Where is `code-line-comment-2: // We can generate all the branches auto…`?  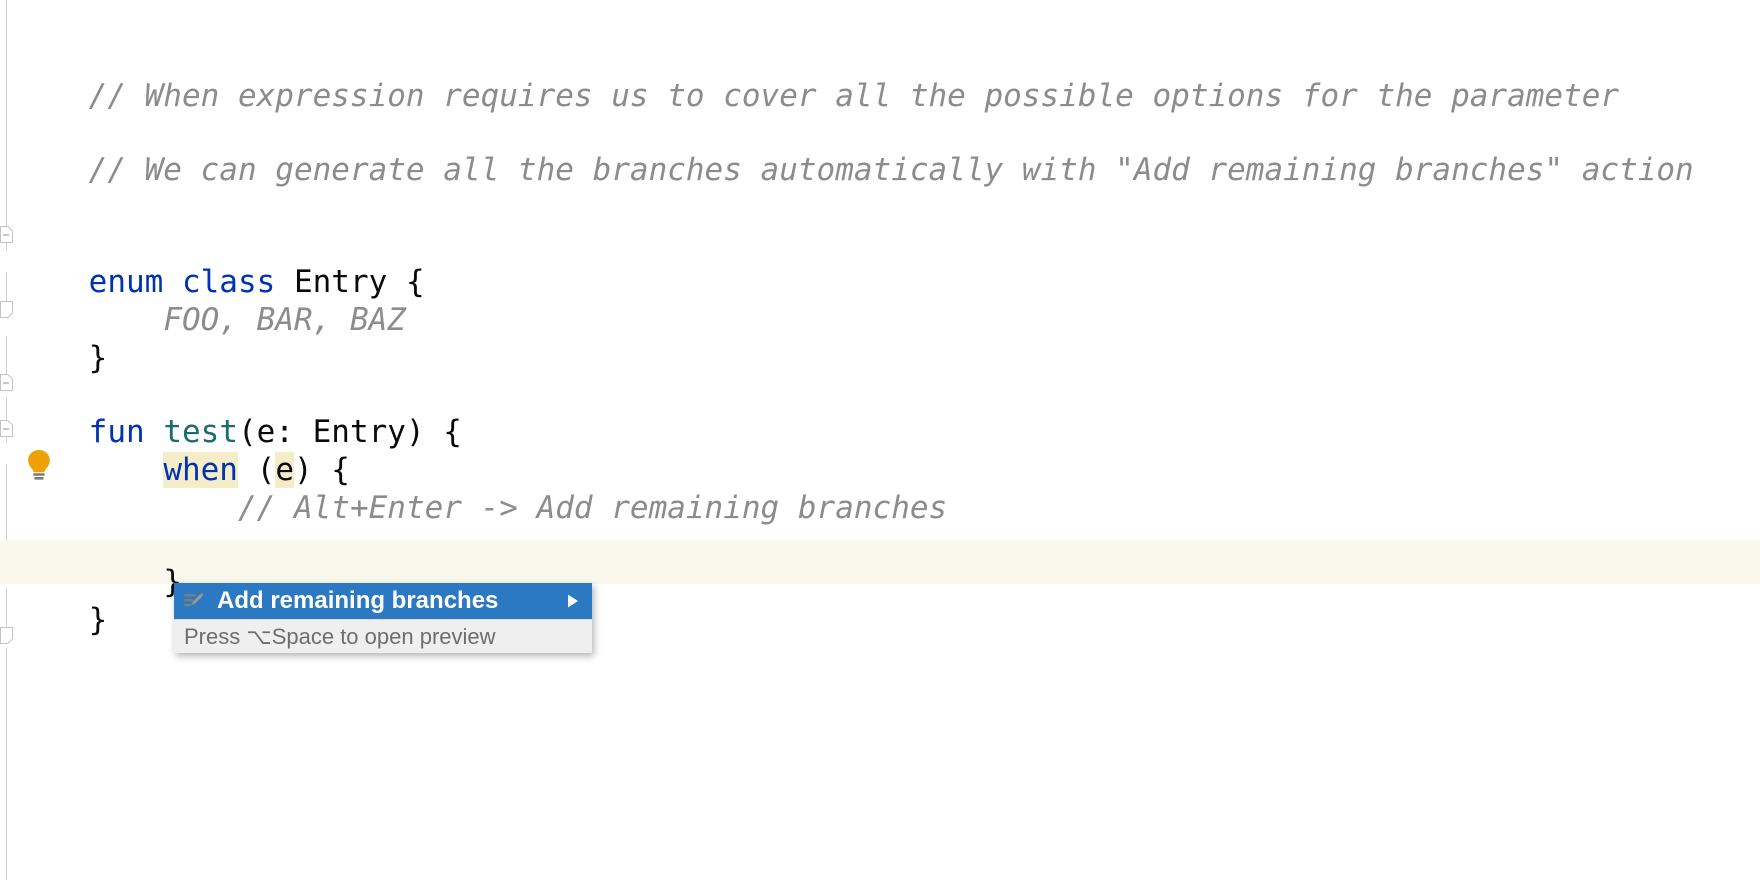
code-line-comment-2: // We can generate all the branches auto… is located at coordinates (854, 146).